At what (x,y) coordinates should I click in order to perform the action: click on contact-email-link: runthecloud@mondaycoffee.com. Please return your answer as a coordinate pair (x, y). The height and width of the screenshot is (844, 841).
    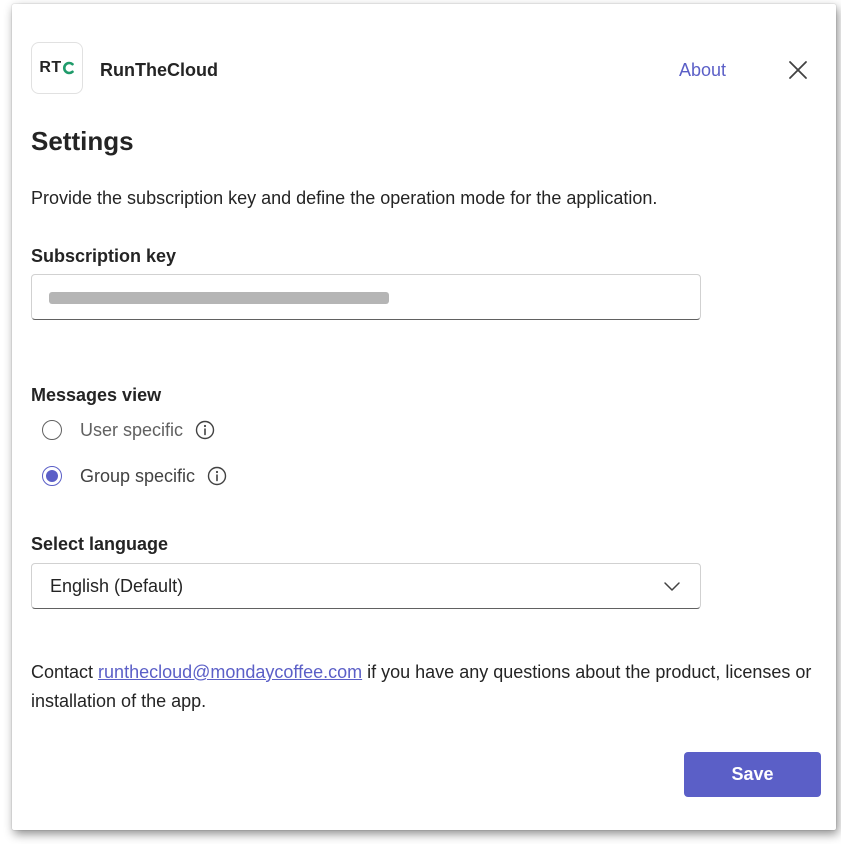
    Looking at the image, I should click on (230, 672).